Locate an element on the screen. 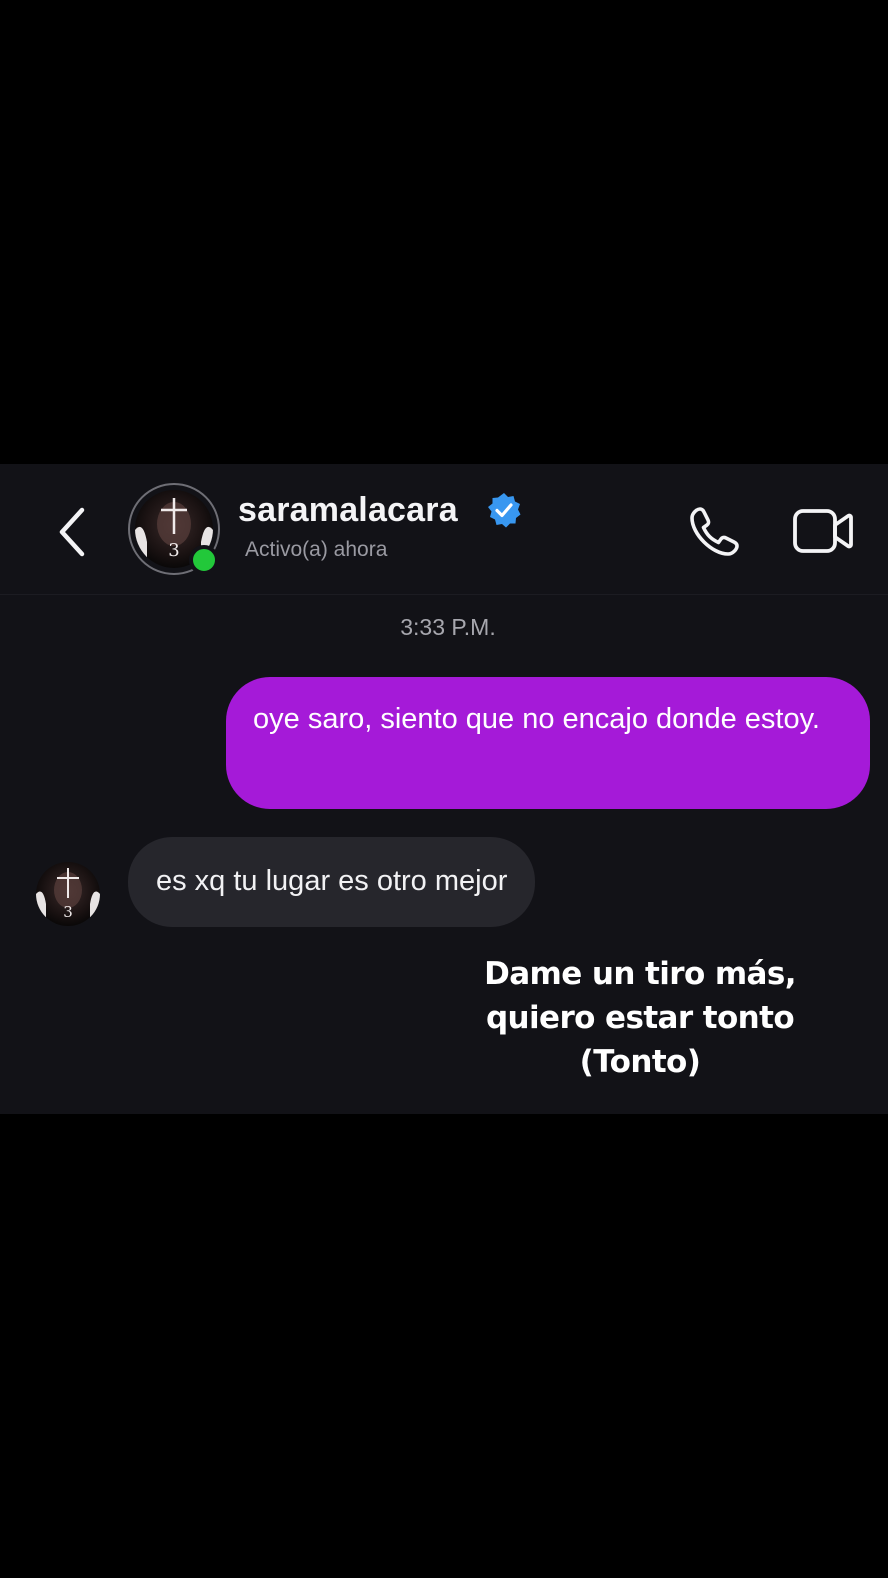 The image size is (888, 1578). username: saramalacara is located at coordinates (348, 510).